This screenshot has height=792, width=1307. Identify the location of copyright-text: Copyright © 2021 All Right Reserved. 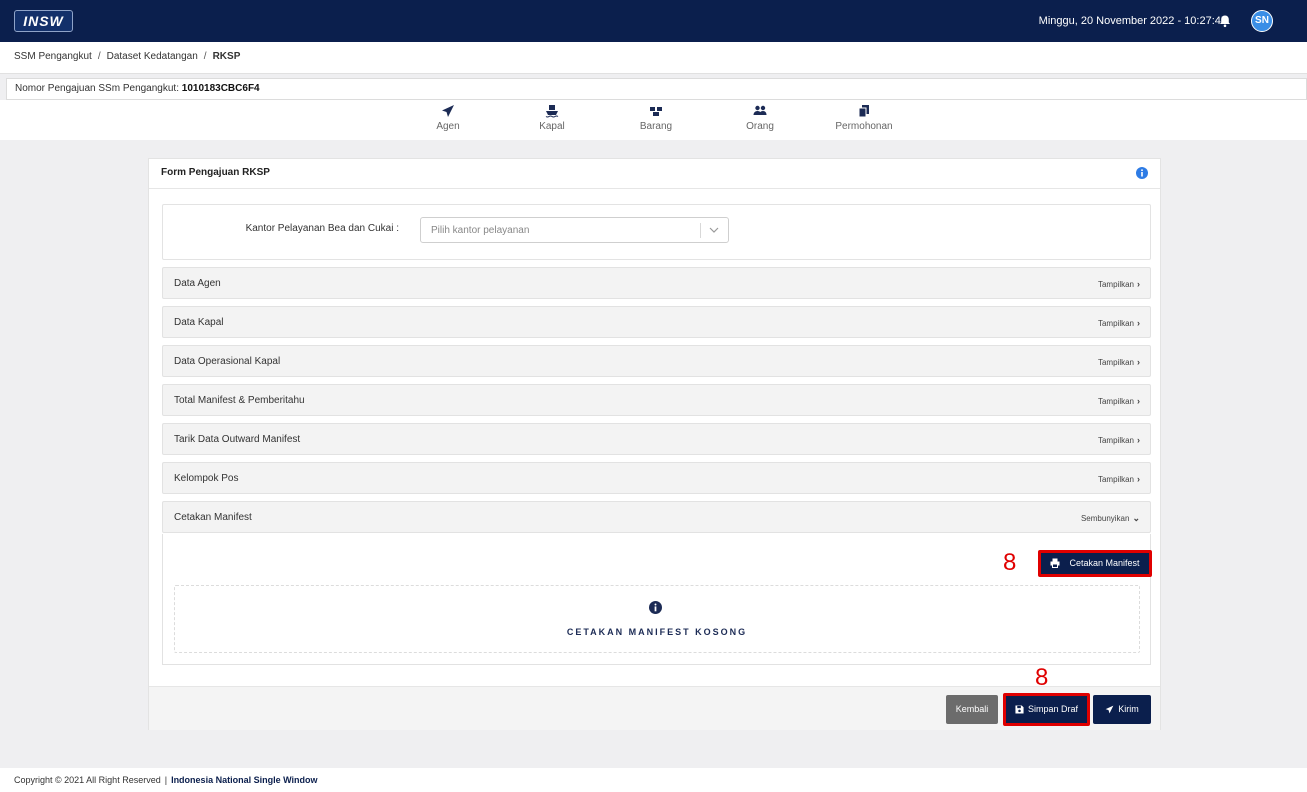
(87, 780).